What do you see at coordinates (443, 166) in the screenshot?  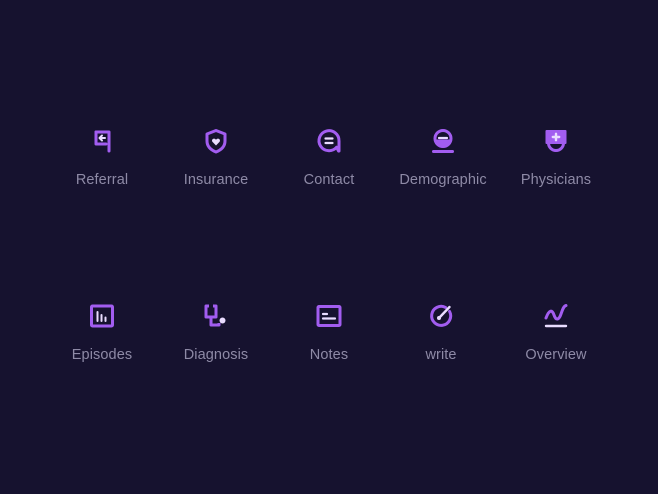 I see `icon-item-demographic: Demographic` at bounding box center [443, 166].